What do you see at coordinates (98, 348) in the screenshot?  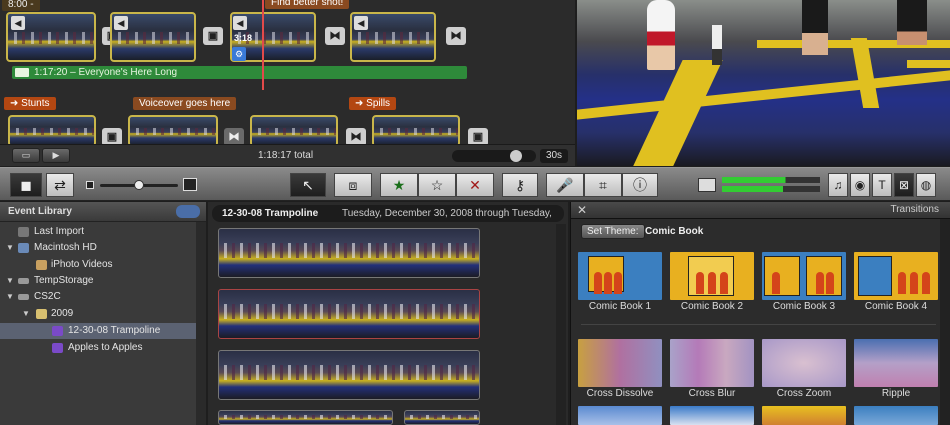 I see `library-item-apples: Apples to Apples` at bounding box center [98, 348].